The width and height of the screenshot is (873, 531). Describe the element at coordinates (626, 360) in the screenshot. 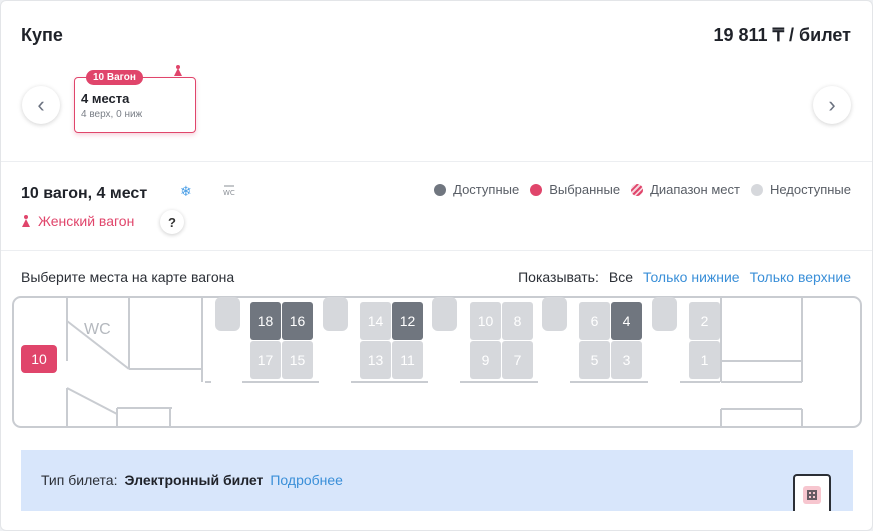

I see `seat-3: 3` at that location.